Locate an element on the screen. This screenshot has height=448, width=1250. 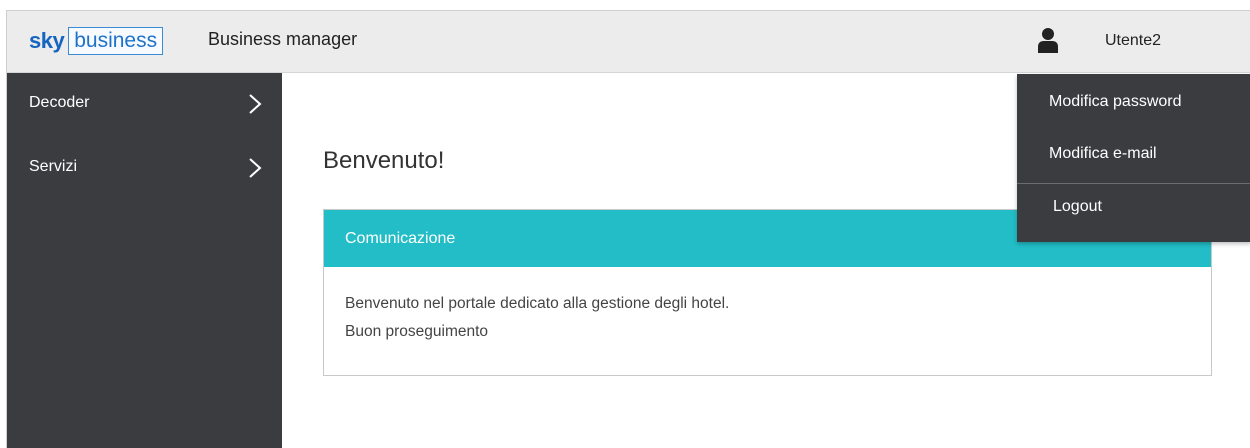
sidebar-item-decoder: Decoder is located at coordinates (144, 105).